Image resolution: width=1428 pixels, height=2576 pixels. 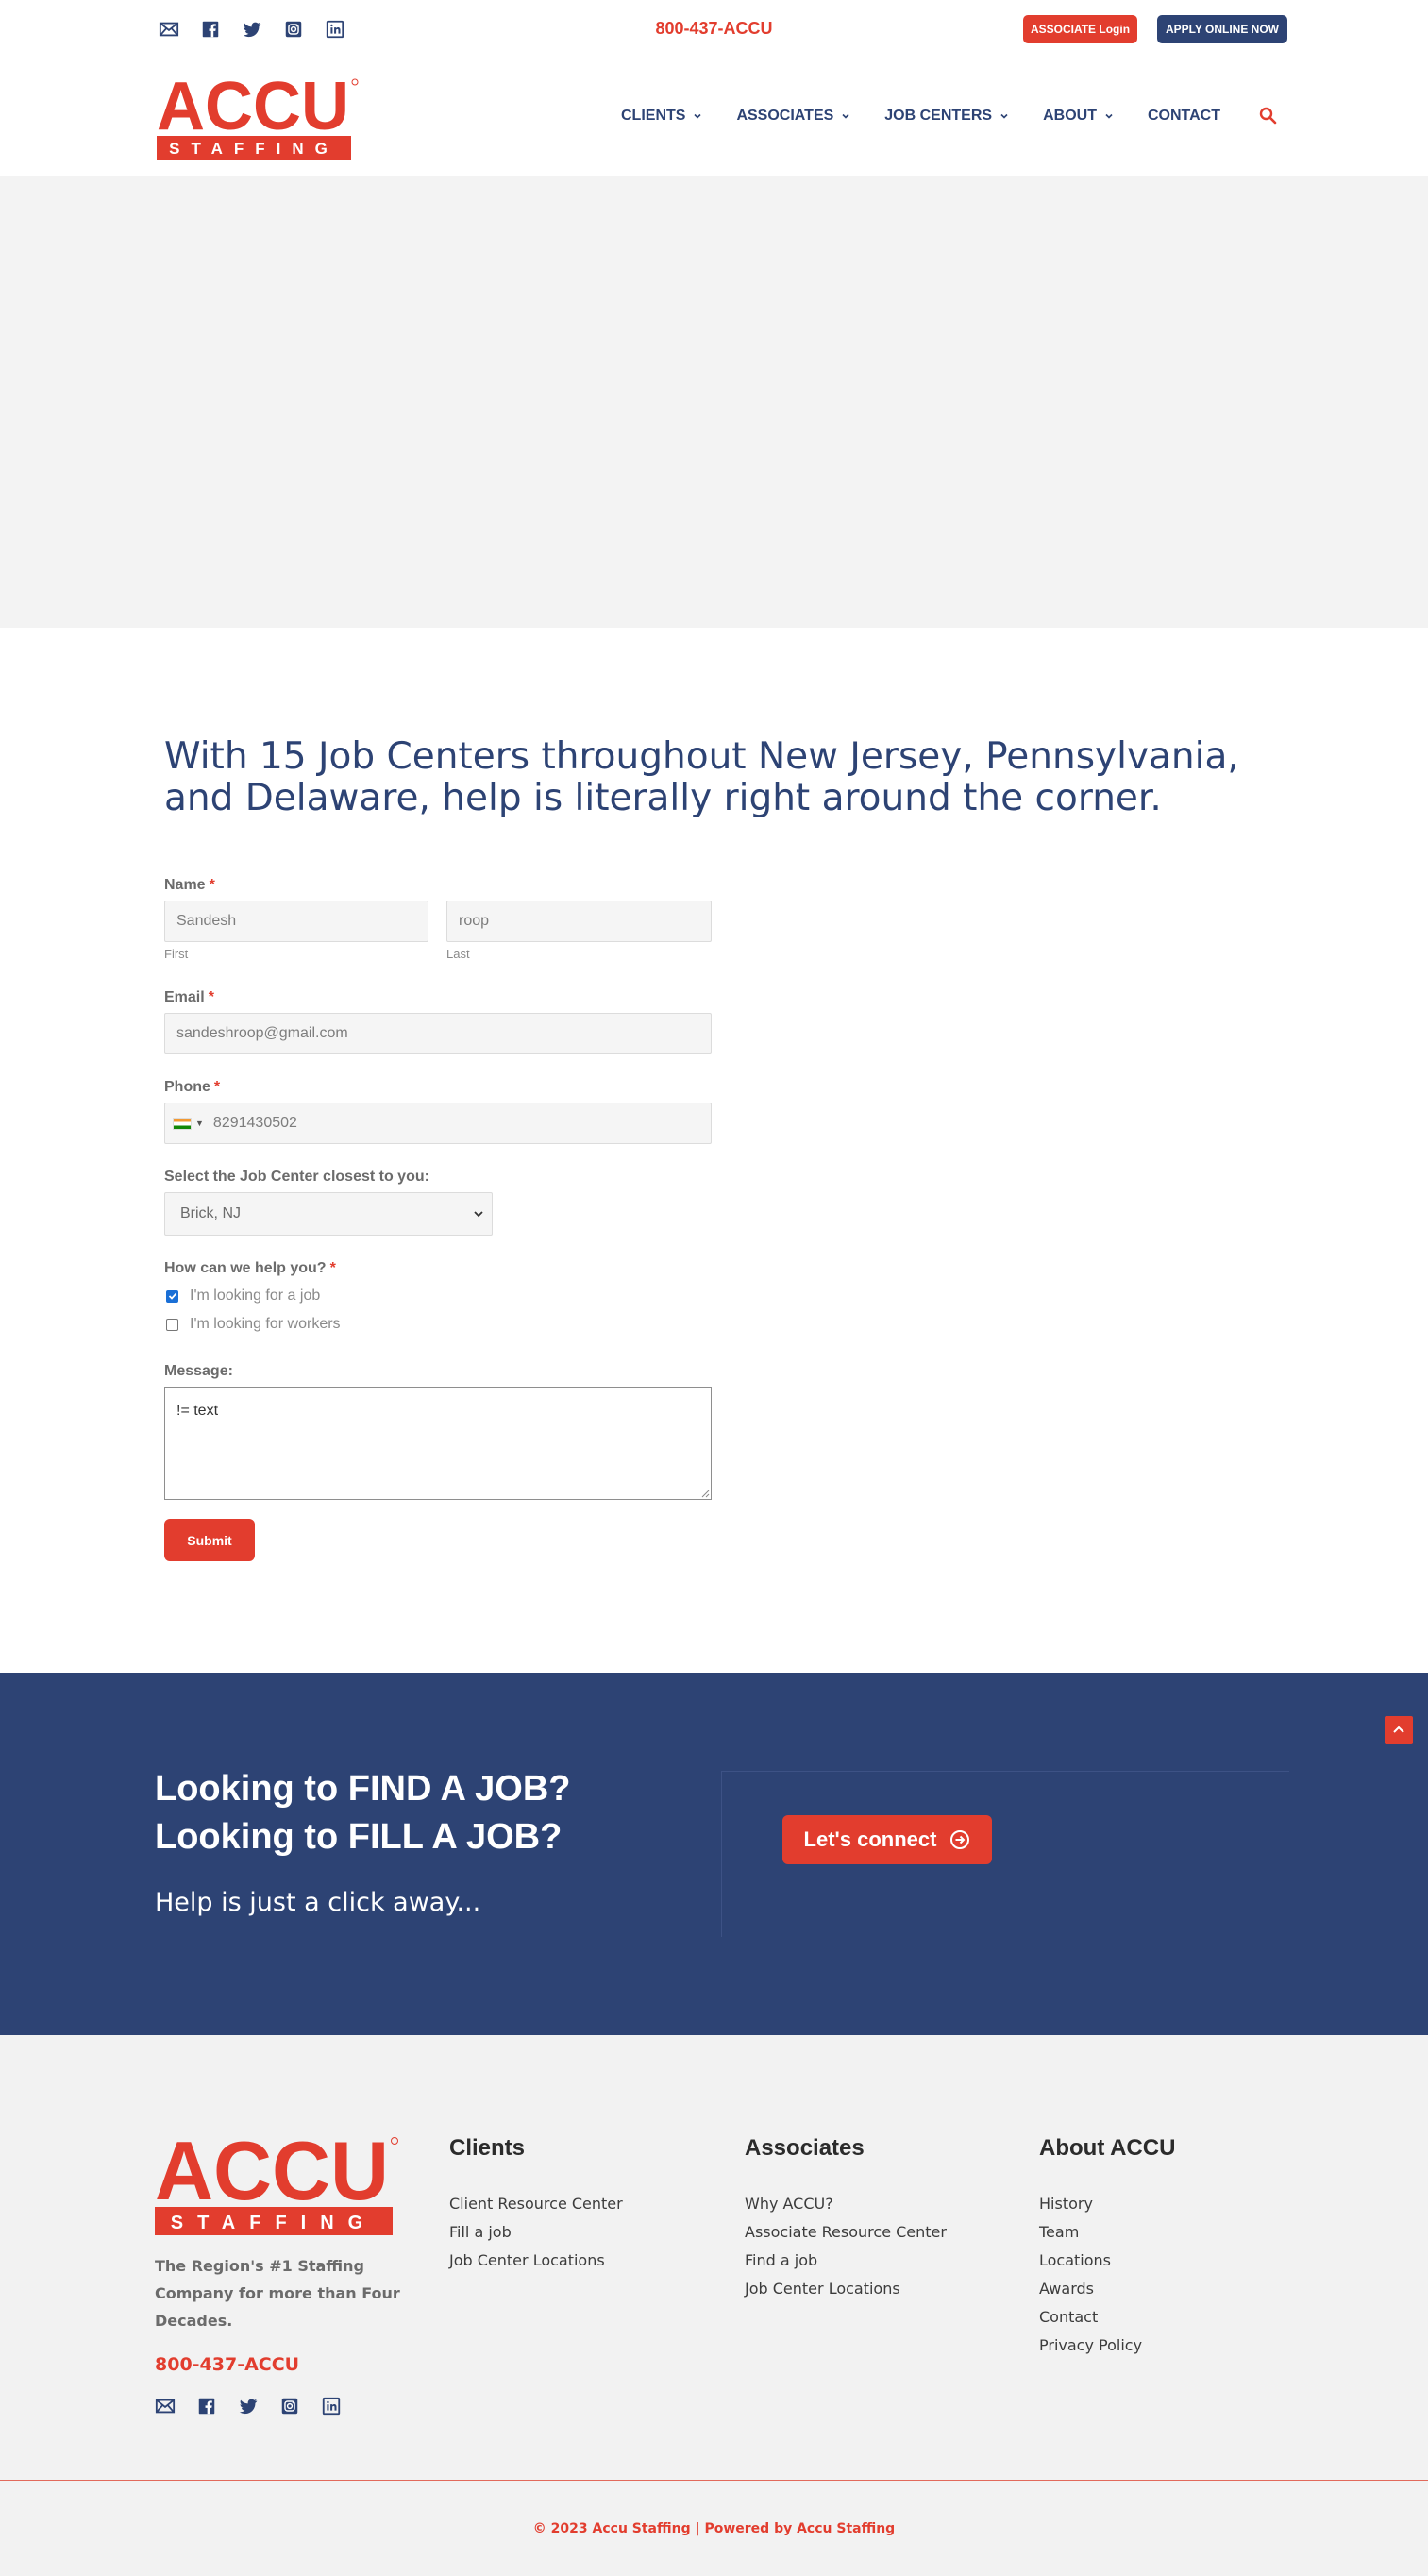 I want to click on nav-clients-label: CLIENTS, so click(x=653, y=116).